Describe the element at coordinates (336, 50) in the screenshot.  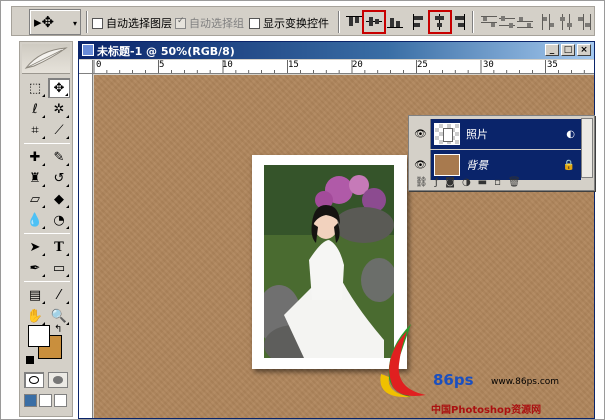
I see `document-title-bar: 未标题-1 @ 50%(RGB/8) _ □ ×` at that location.